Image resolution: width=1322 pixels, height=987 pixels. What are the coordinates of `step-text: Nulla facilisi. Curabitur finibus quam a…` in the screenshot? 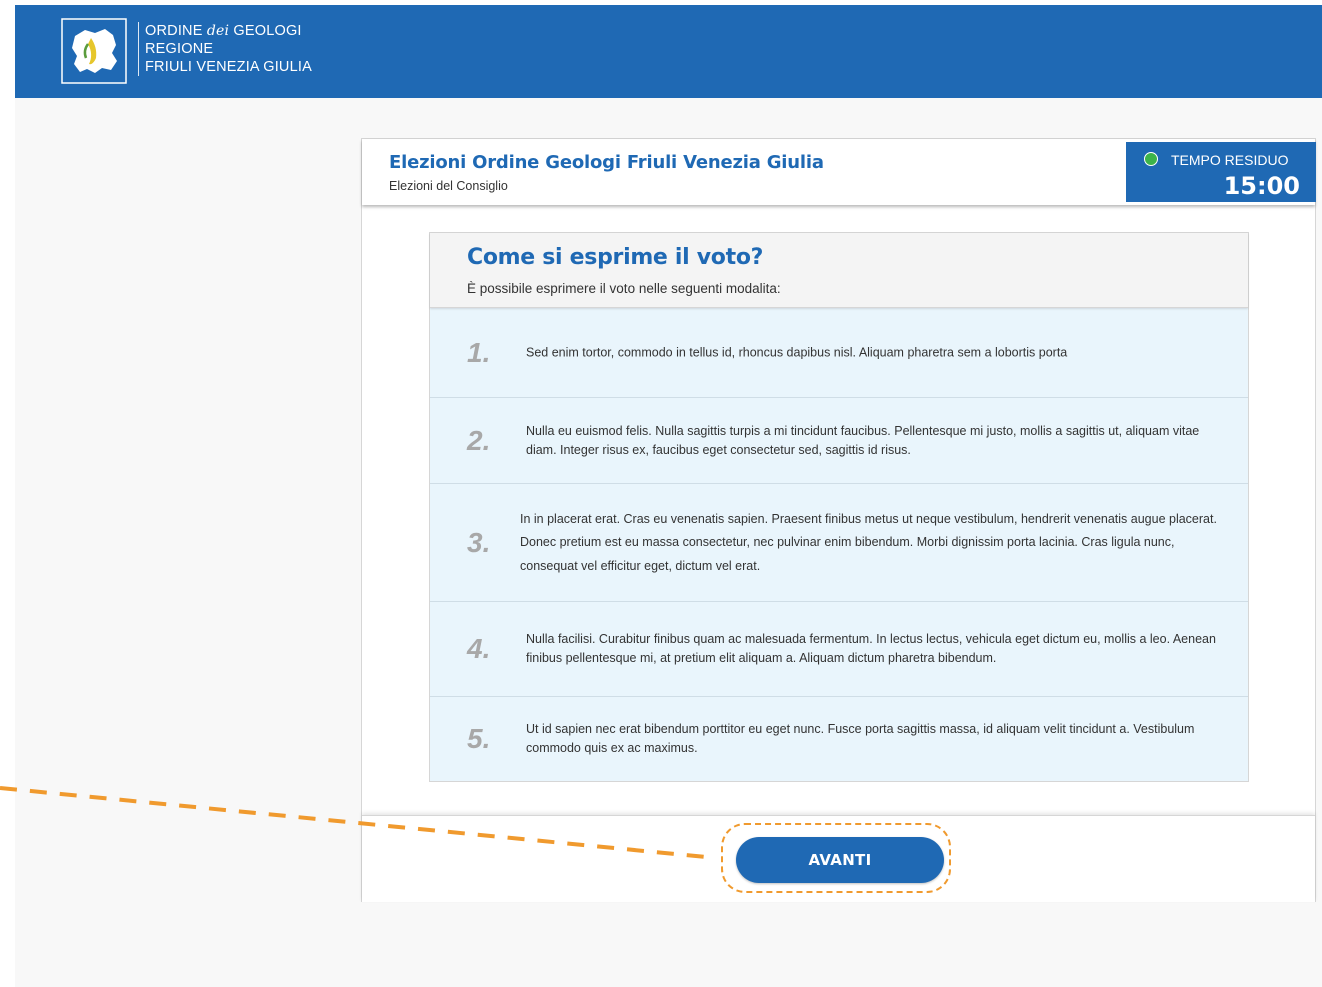 It's located at (871, 648).